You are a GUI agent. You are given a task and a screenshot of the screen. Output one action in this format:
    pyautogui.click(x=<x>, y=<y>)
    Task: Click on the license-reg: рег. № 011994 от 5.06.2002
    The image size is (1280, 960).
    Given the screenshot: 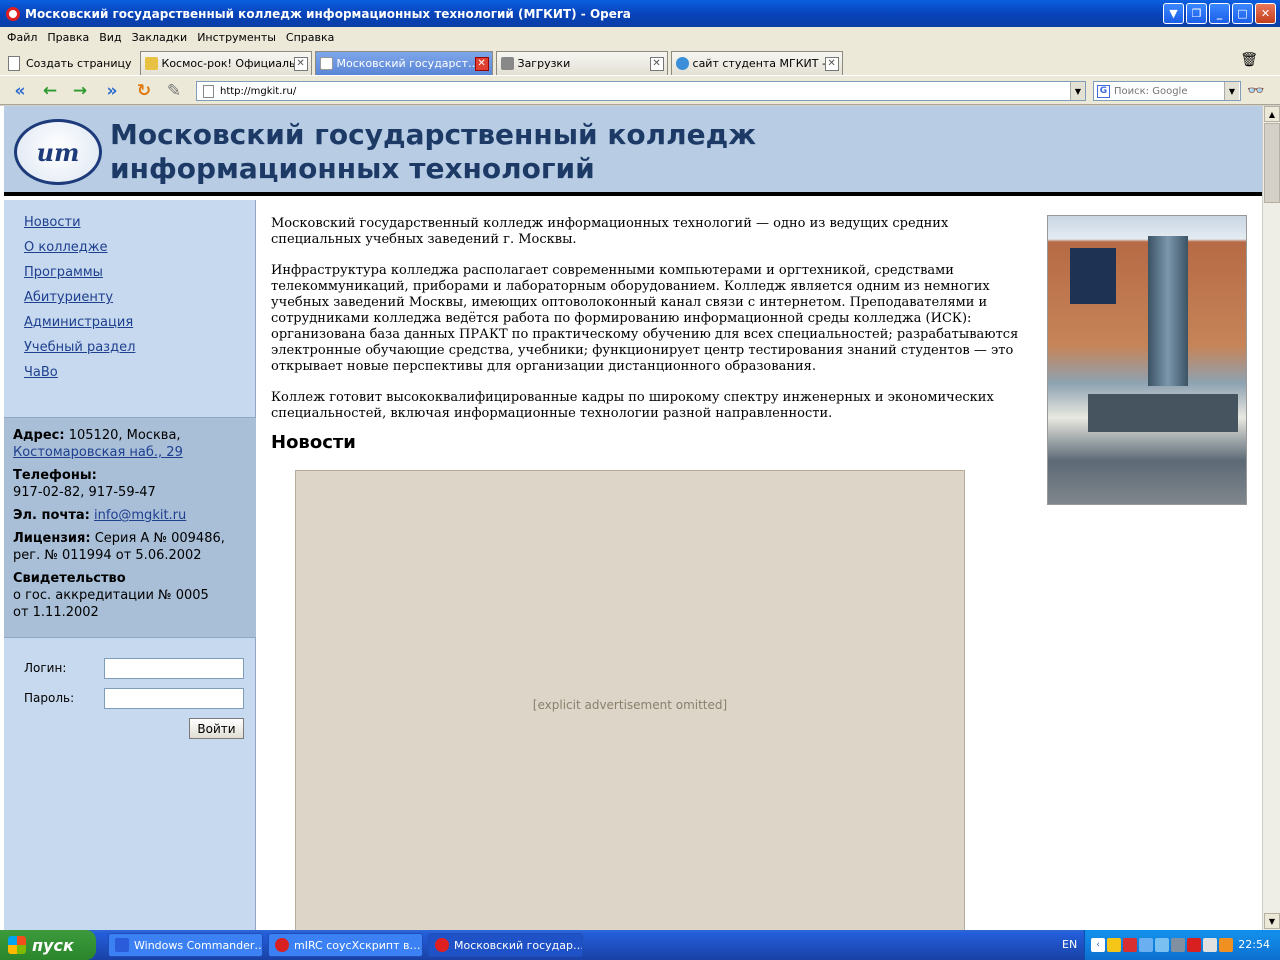 What is the action you would take?
    pyautogui.click(x=107, y=555)
    